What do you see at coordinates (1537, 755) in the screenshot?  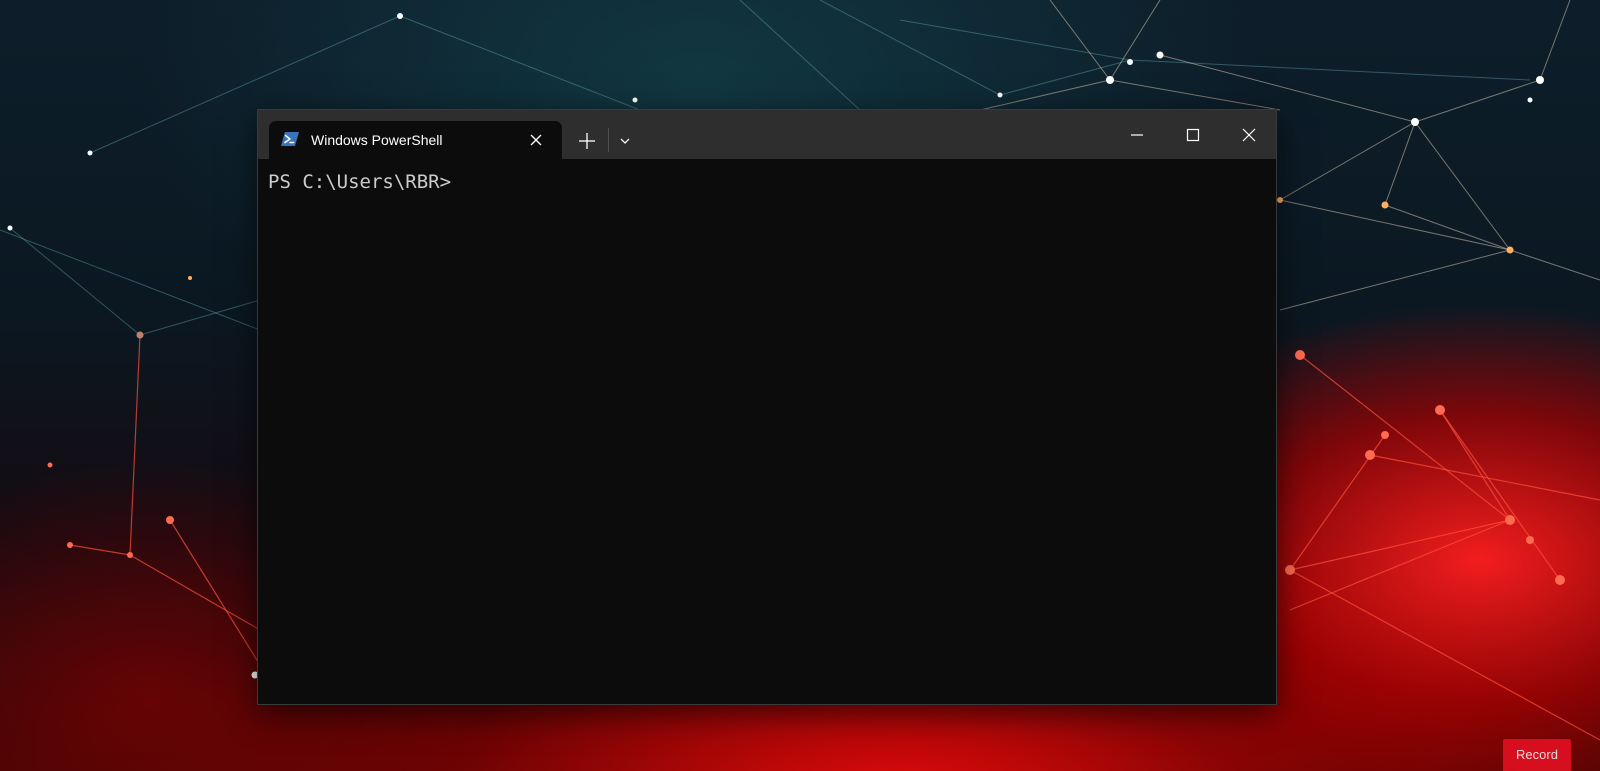 I see `record-button: Record` at bounding box center [1537, 755].